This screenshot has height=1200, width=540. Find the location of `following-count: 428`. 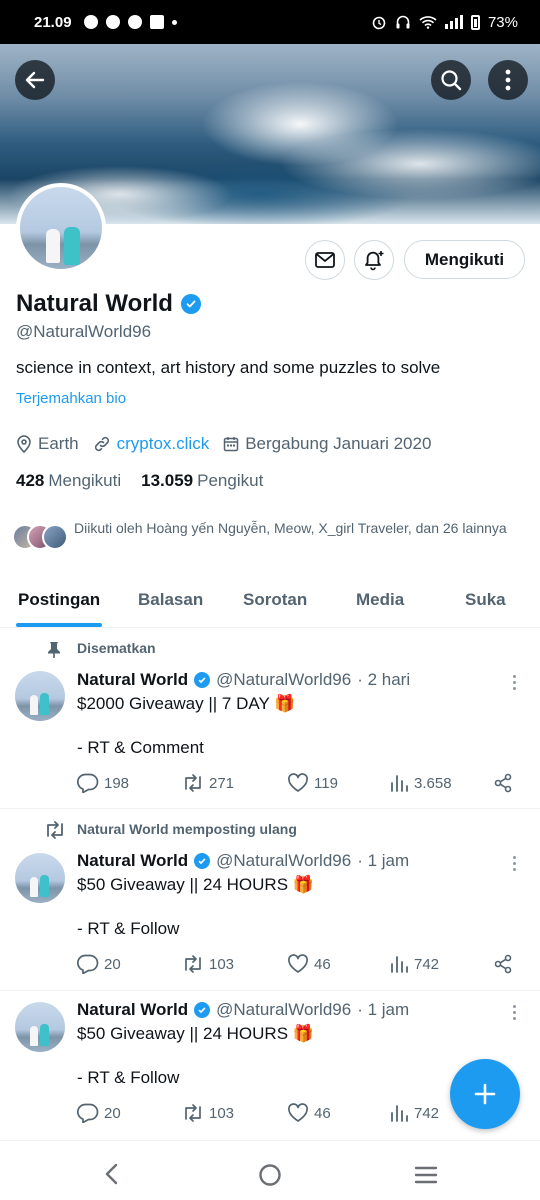

following-count: 428 is located at coordinates (30, 480).